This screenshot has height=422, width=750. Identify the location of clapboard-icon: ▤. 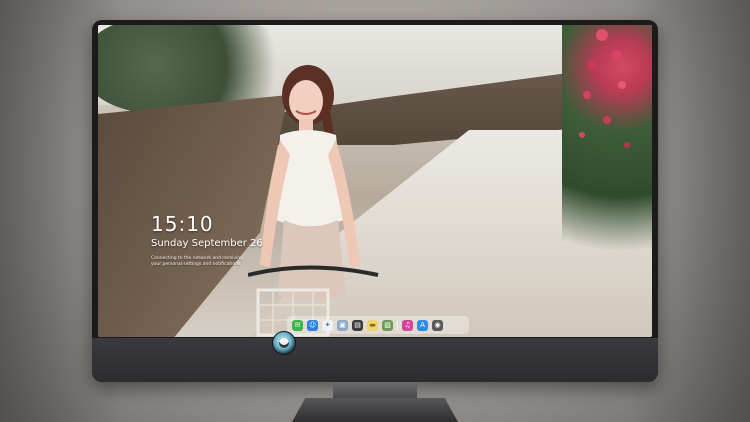
(357, 325).